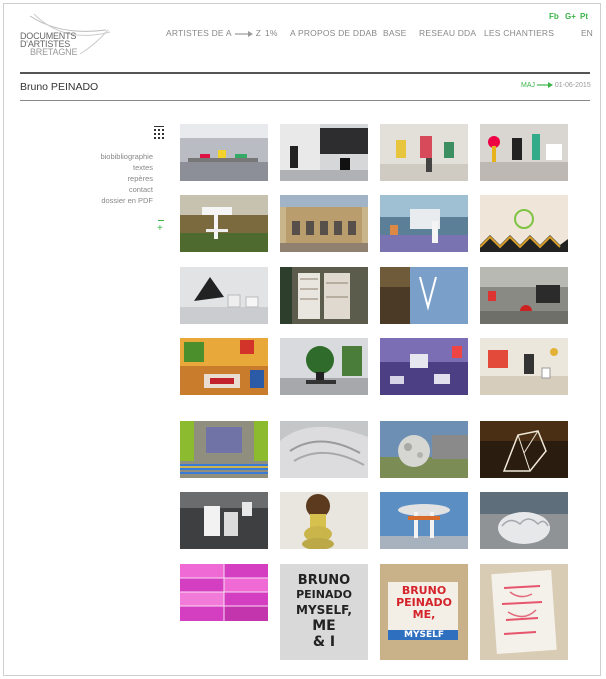 The image size is (606, 679). Describe the element at coordinates (528, 85) in the screenshot. I see `maj-label: MAJ` at that location.